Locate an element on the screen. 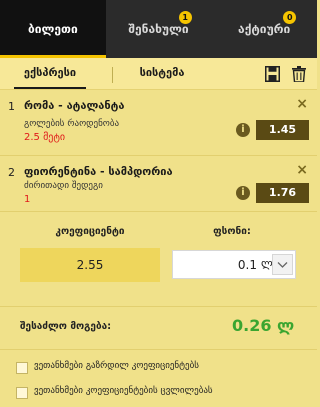  winnings-value: 0.26 ლ is located at coordinates (263, 325).